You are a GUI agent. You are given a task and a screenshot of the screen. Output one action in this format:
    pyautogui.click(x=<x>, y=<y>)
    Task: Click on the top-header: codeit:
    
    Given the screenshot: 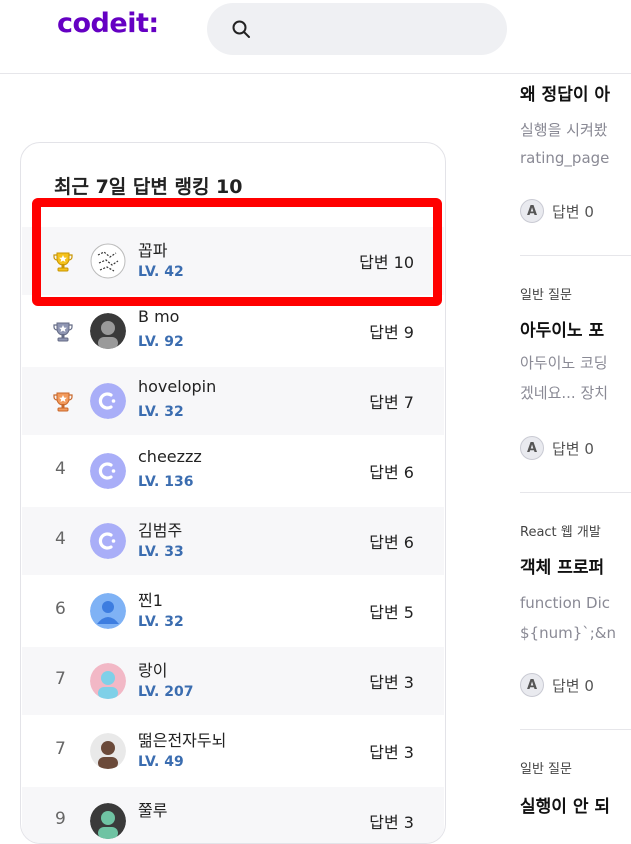 What is the action you would take?
    pyautogui.click(x=315, y=37)
    